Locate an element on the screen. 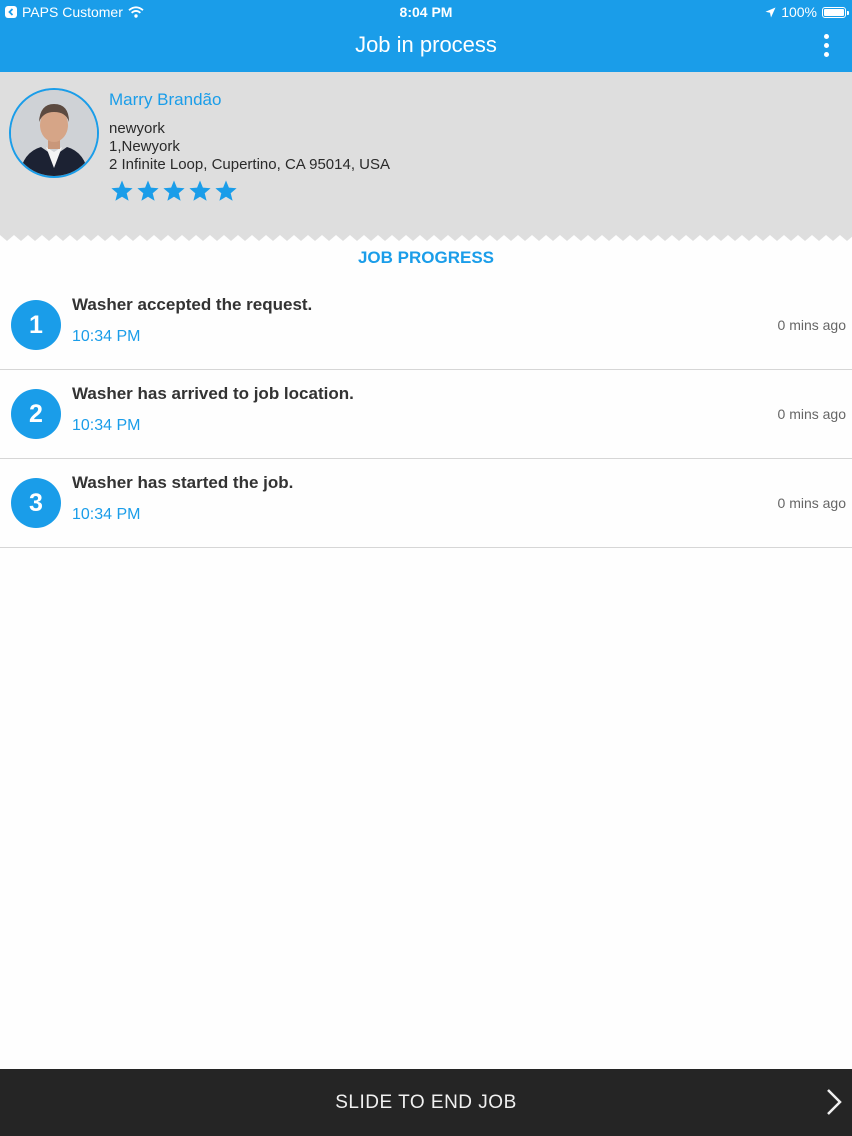 Image resolution: width=852 pixels, height=1136 pixels. step-title: Washer accepted the request. is located at coordinates (192, 304).